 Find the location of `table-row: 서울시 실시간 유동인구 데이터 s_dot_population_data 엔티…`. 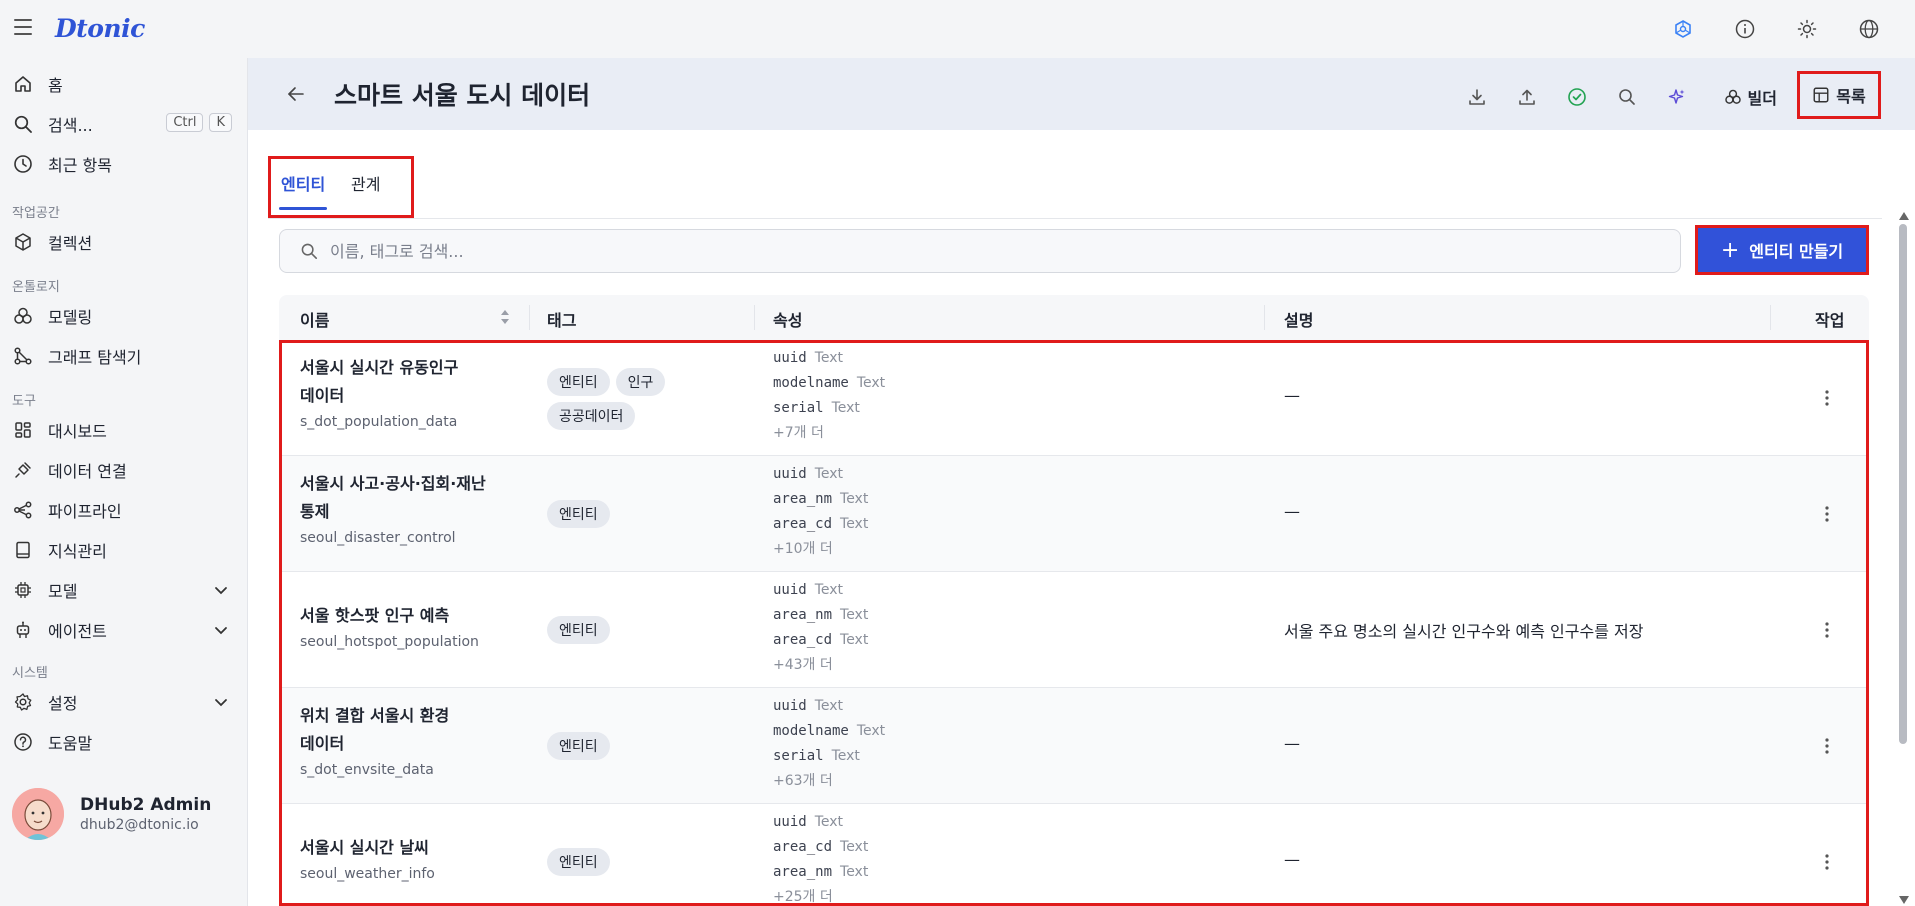

table-row: 서울시 실시간 유동인구 데이터 s_dot_population_data 엔티… is located at coordinates (1074, 398).